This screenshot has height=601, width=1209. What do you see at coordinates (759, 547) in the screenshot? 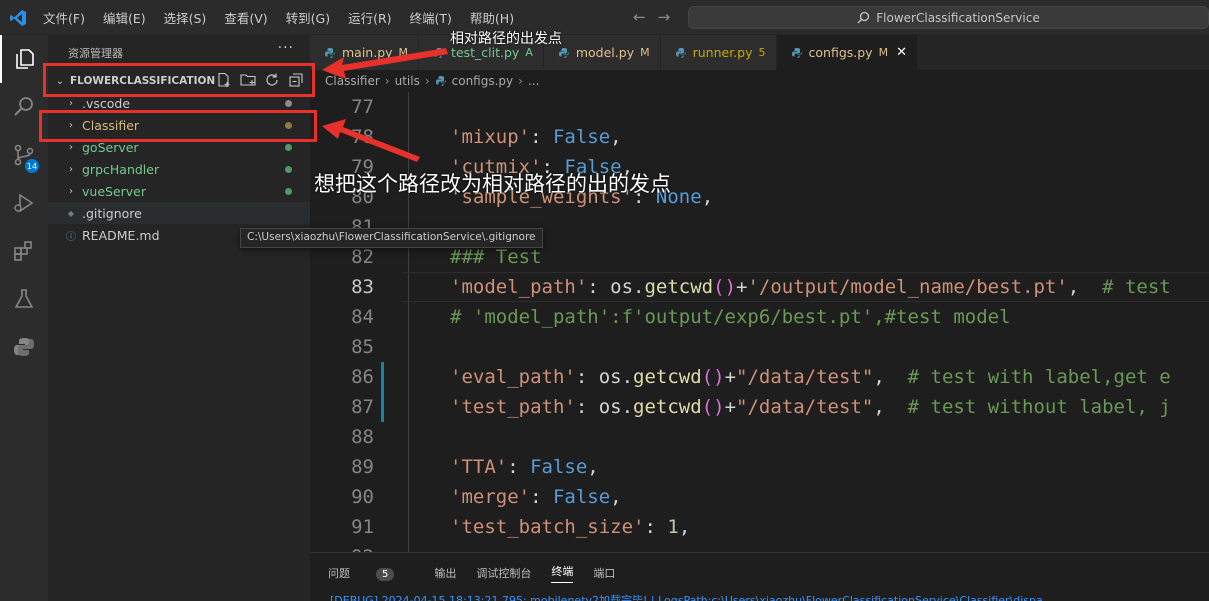
I see `code-line: 92` at bounding box center [759, 547].